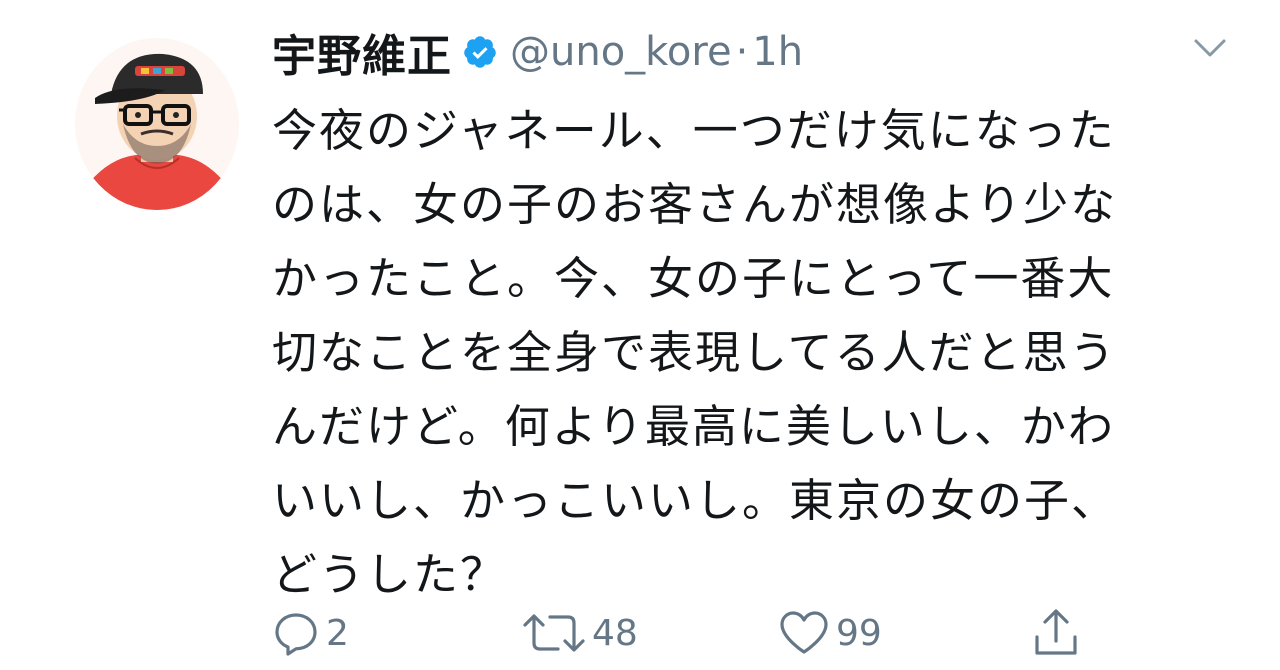 The height and width of the screenshot is (670, 1280). What do you see at coordinates (615, 633) in the screenshot?
I see `retweet-count: 48` at bounding box center [615, 633].